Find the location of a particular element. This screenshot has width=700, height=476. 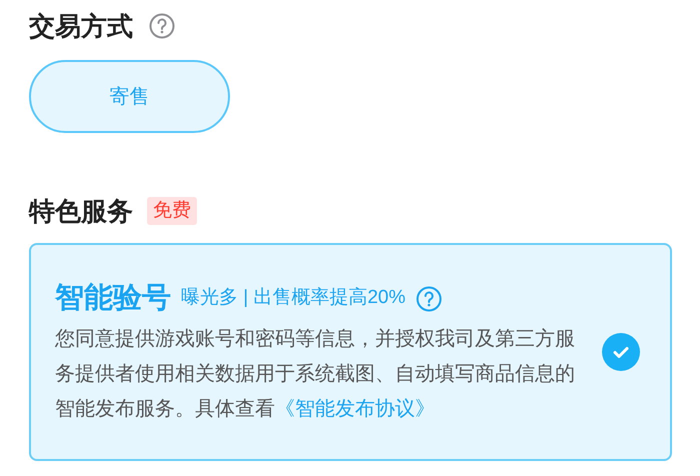

free-badge: 免费 is located at coordinates (172, 211).